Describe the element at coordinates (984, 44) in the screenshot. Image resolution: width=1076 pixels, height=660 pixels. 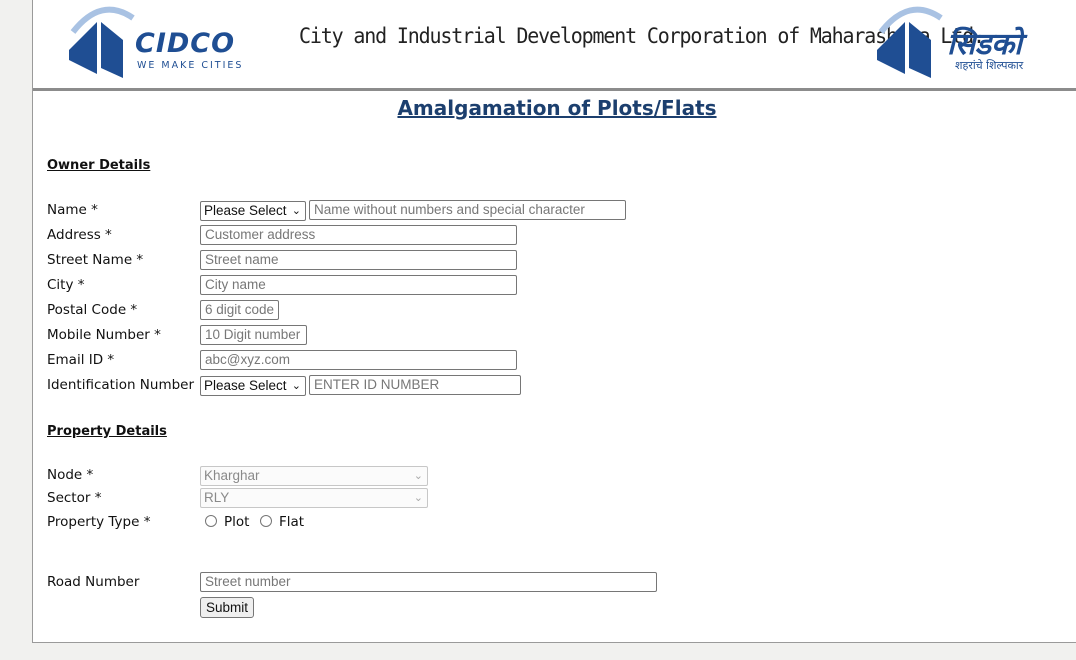
I see `hindi-wordmark: सिडको` at that location.